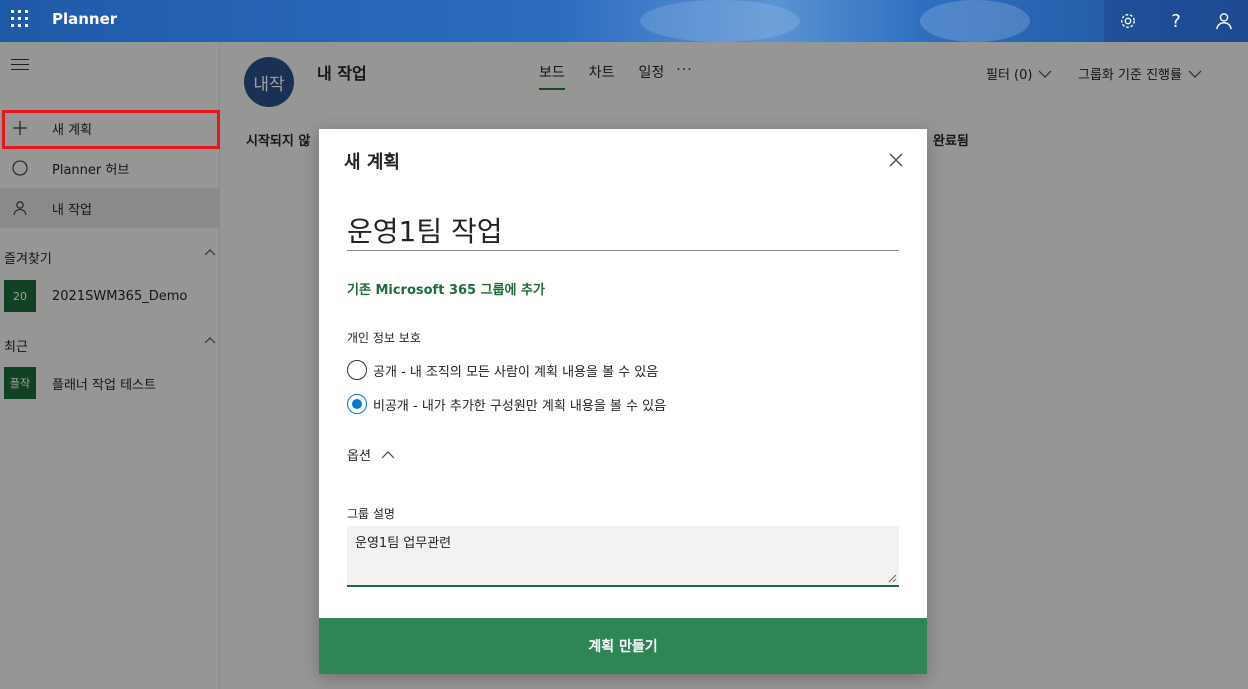 Image resolution: width=1248 pixels, height=689 pixels. Describe the element at coordinates (446, 288) in the screenshot. I see `add-to-existing-group-link: 기존 Microsoft 365 그룹에 추가` at that location.